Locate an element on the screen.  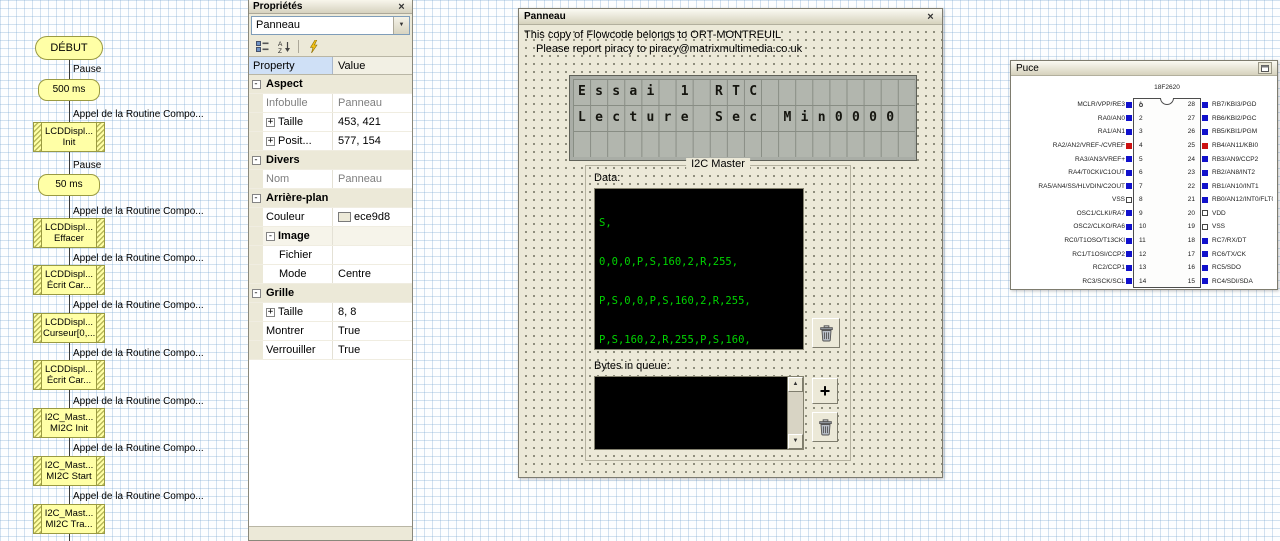
prop-row: Fichier is located at coordinates (330, 255).